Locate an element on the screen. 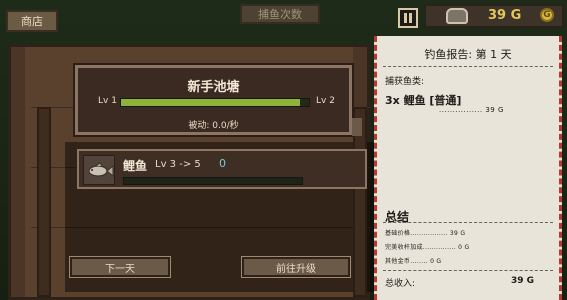 This screenshot has height=300, width=567. fish-count: 0 is located at coordinates (222, 163).